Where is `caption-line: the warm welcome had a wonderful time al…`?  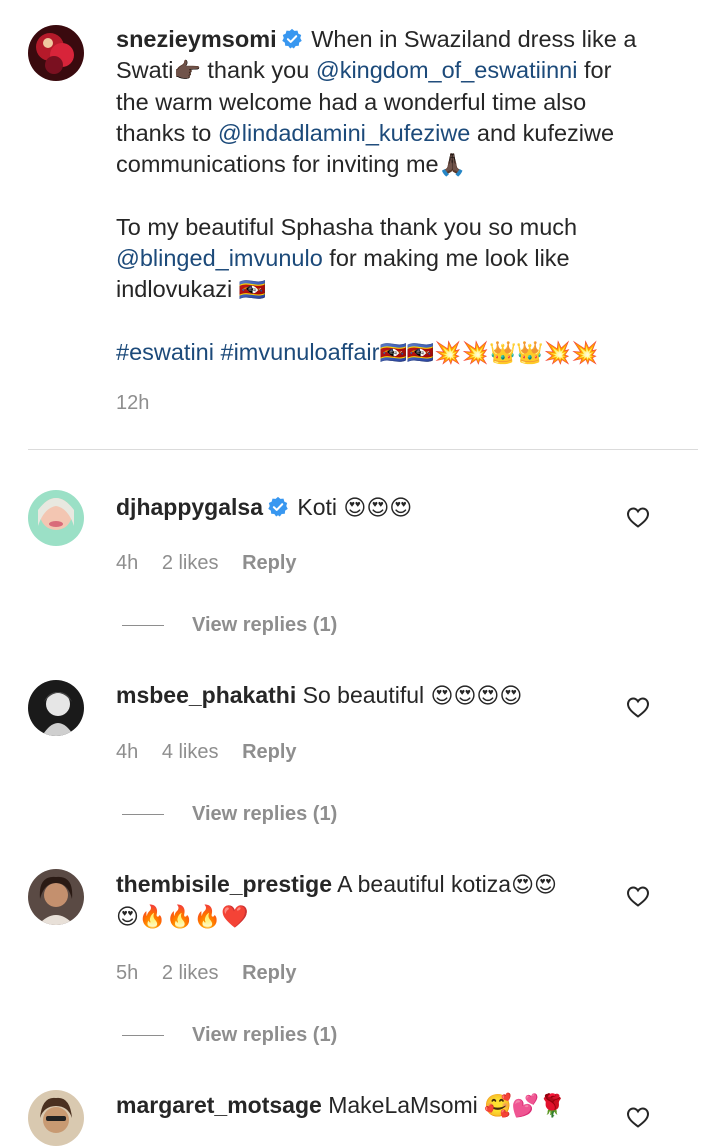
caption-line: the warm welcome had a wonderful time al… is located at coordinates (401, 102).